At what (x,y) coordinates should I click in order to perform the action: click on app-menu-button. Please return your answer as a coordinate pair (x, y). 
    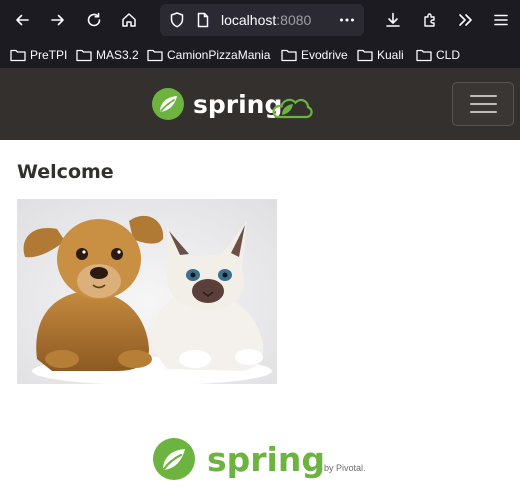
    Looking at the image, I should click on (501, 20).